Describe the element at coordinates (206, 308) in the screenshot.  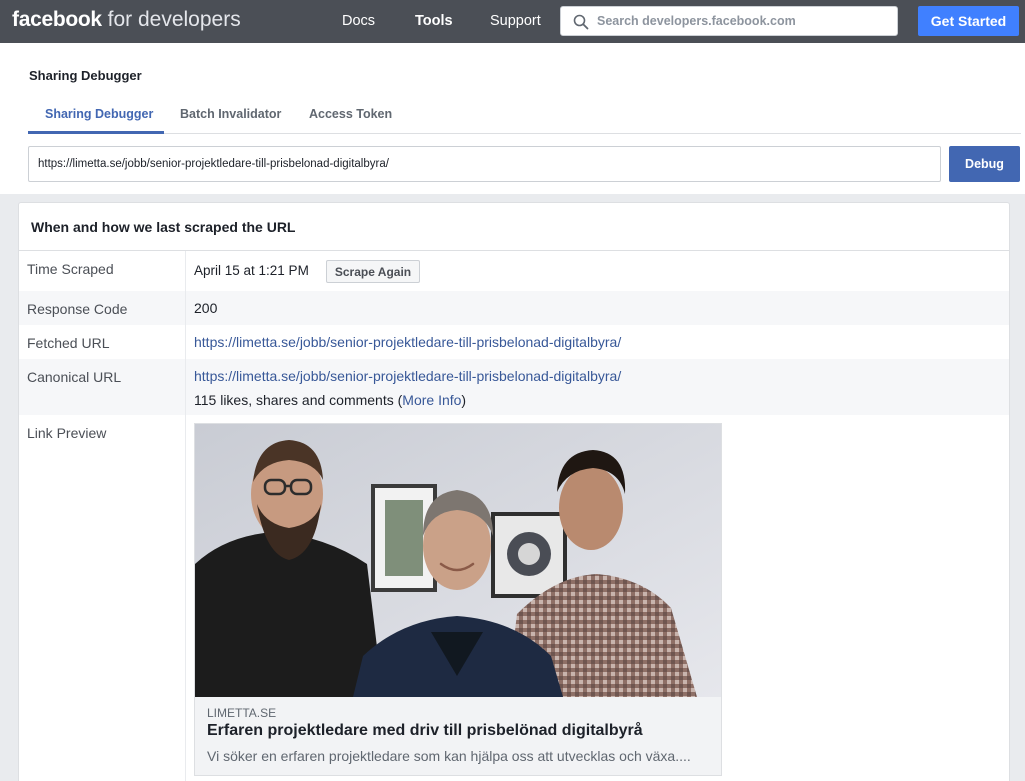
I see `response-code-value: 200` at that location.